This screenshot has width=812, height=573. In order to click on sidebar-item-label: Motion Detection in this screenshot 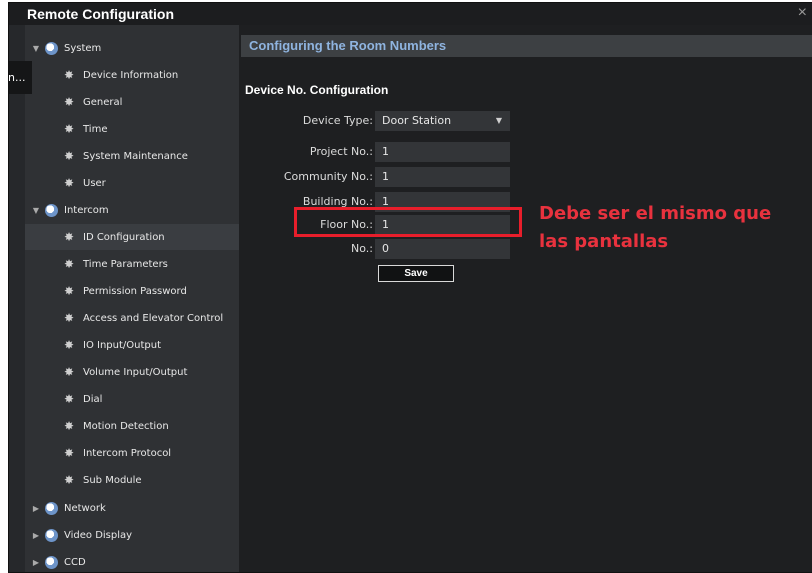, I will do `click(126, 426)`.